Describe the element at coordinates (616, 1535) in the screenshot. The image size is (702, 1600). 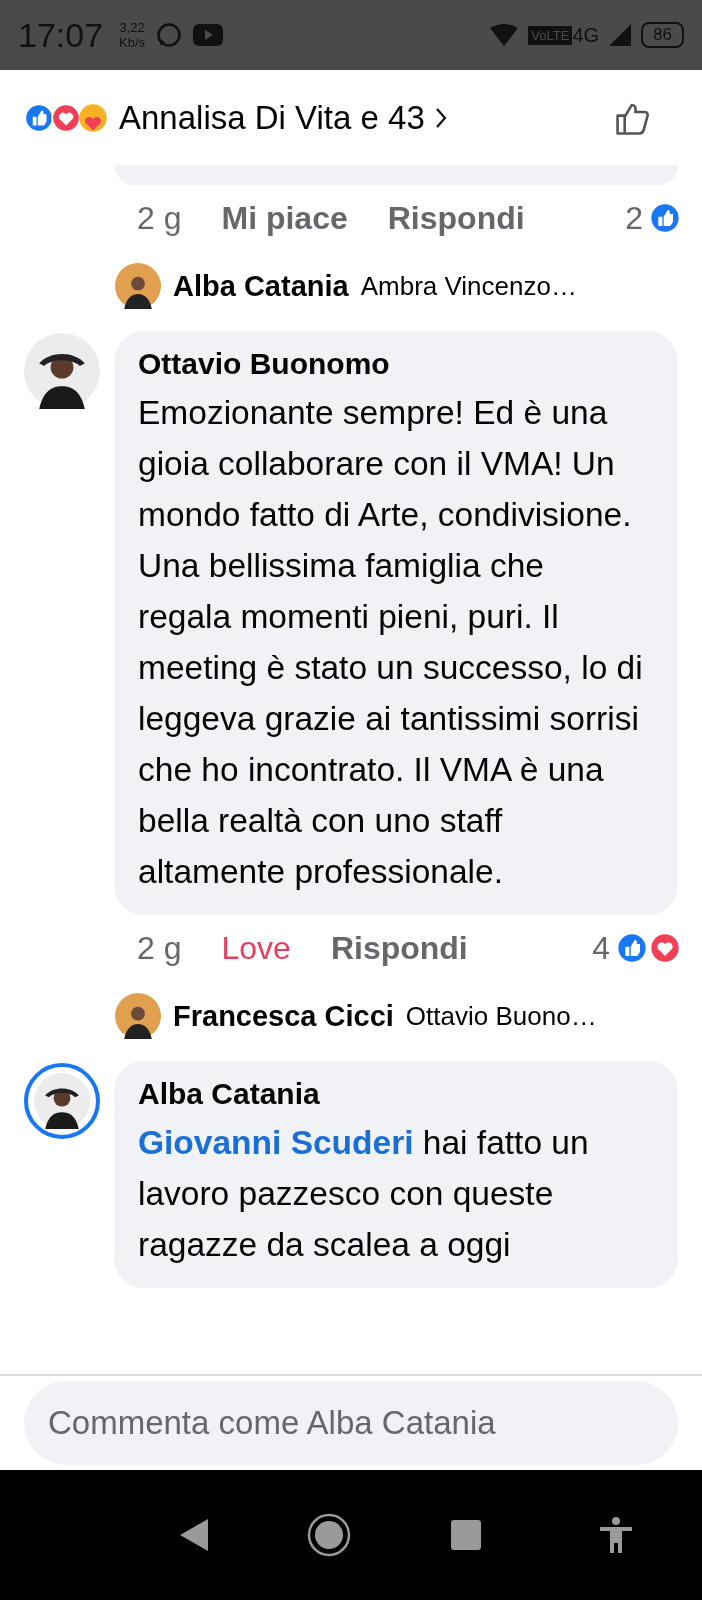
I see `accessibility-icon` at that location.